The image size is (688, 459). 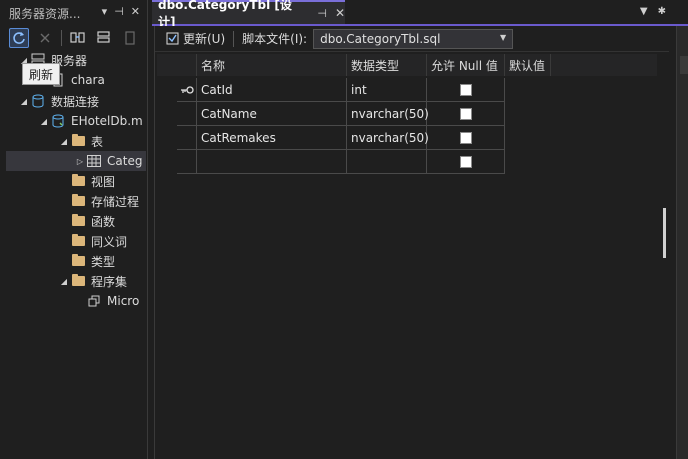 I want to click on tree-item: 函数, so click(x=74, y=221).